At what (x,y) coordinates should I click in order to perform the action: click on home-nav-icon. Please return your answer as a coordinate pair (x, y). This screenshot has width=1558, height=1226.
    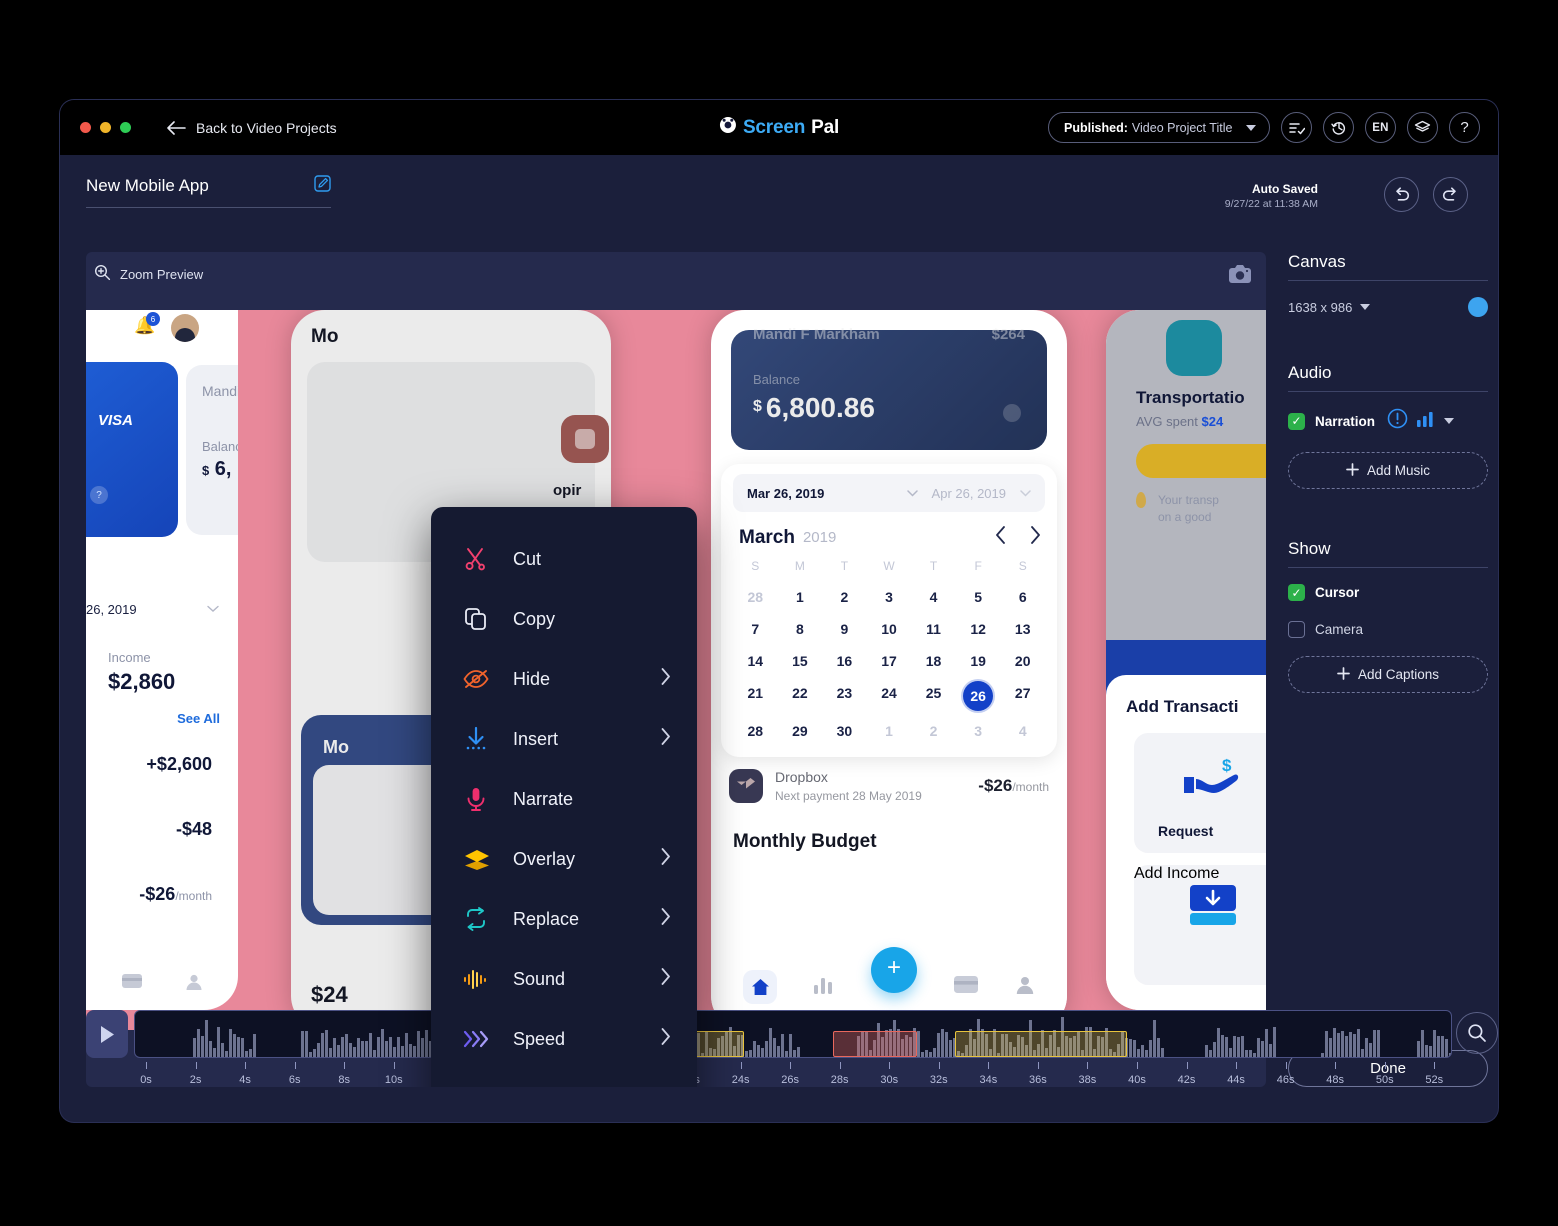
    Looking at the image, I should click on (760, 987).